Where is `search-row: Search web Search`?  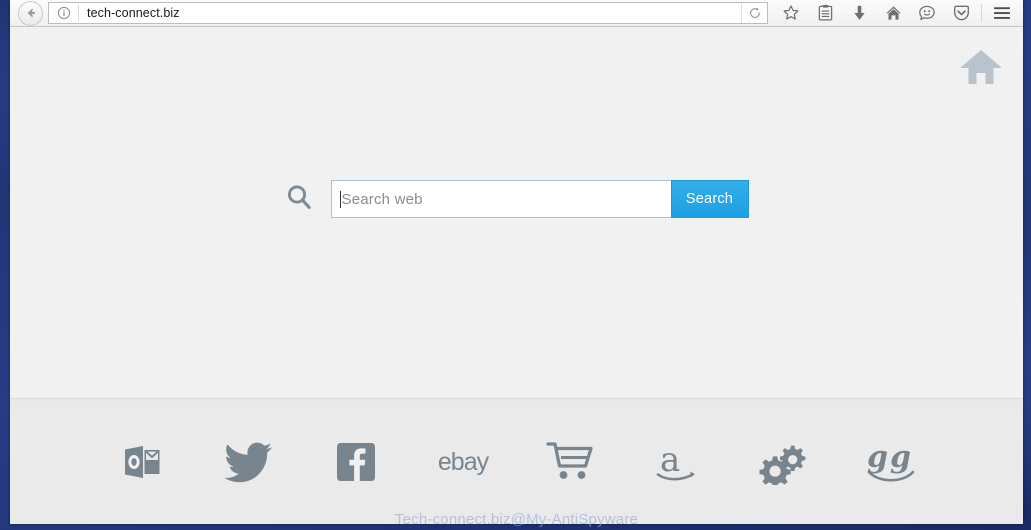
search-row: Search web Search is located at coordinates (516, 199).